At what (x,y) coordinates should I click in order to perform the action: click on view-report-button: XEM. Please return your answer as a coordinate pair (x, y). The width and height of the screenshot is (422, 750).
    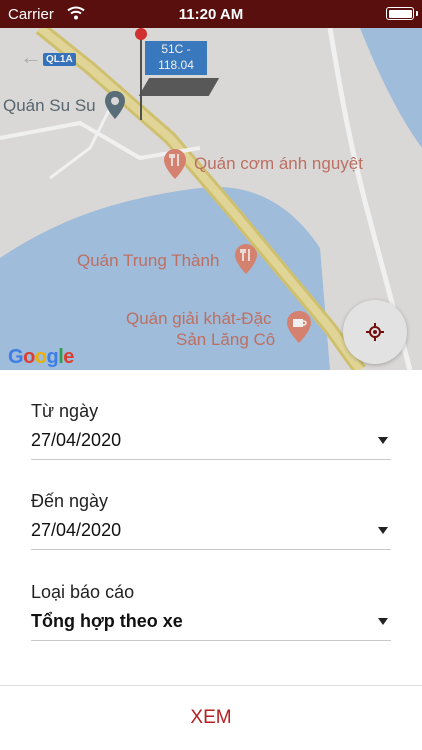
    Looking at the image, I should click on (211, 718).